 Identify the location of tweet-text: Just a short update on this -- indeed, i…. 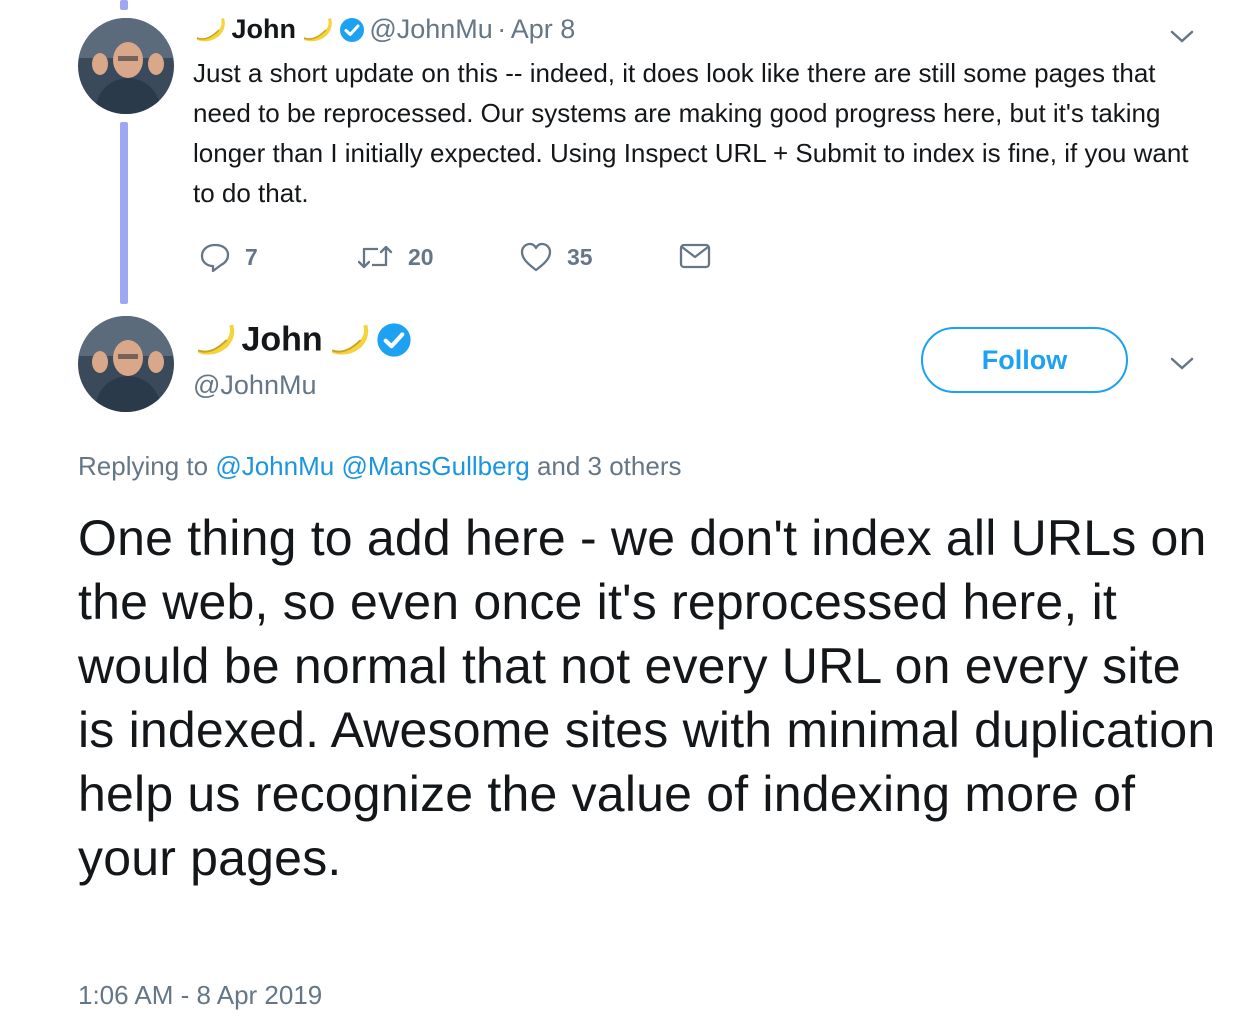
(691, 133).